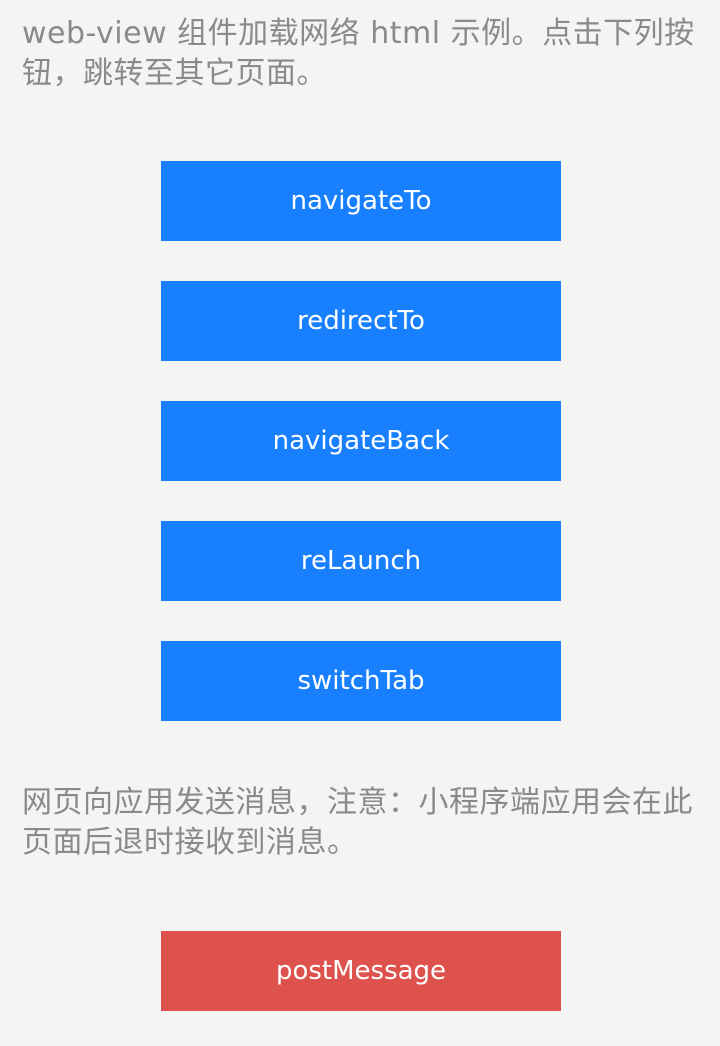  What do you see at coordinates (361, 561) in the screenshot?
I see `relaunch-button: reLaunch` at bounding box center [361, 561].